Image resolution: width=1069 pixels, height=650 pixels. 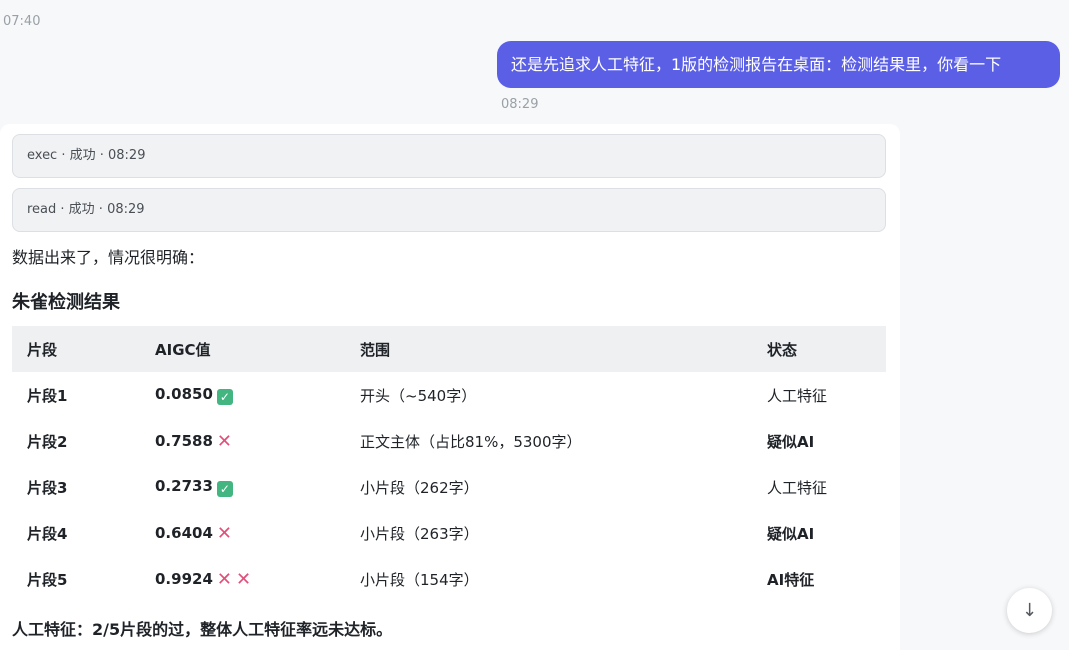 What do you see at coordinates (419, 579) in the screenshot?
I see `range-cell: 小片段（154字）` at bounding box center [419, 579].